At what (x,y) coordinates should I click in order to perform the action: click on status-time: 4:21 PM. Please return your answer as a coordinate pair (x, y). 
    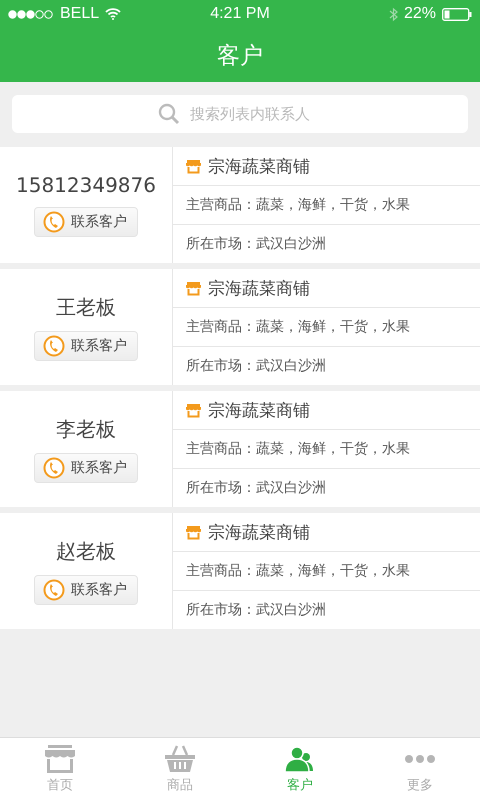
    Looking at the image, I should click on (240, 14).